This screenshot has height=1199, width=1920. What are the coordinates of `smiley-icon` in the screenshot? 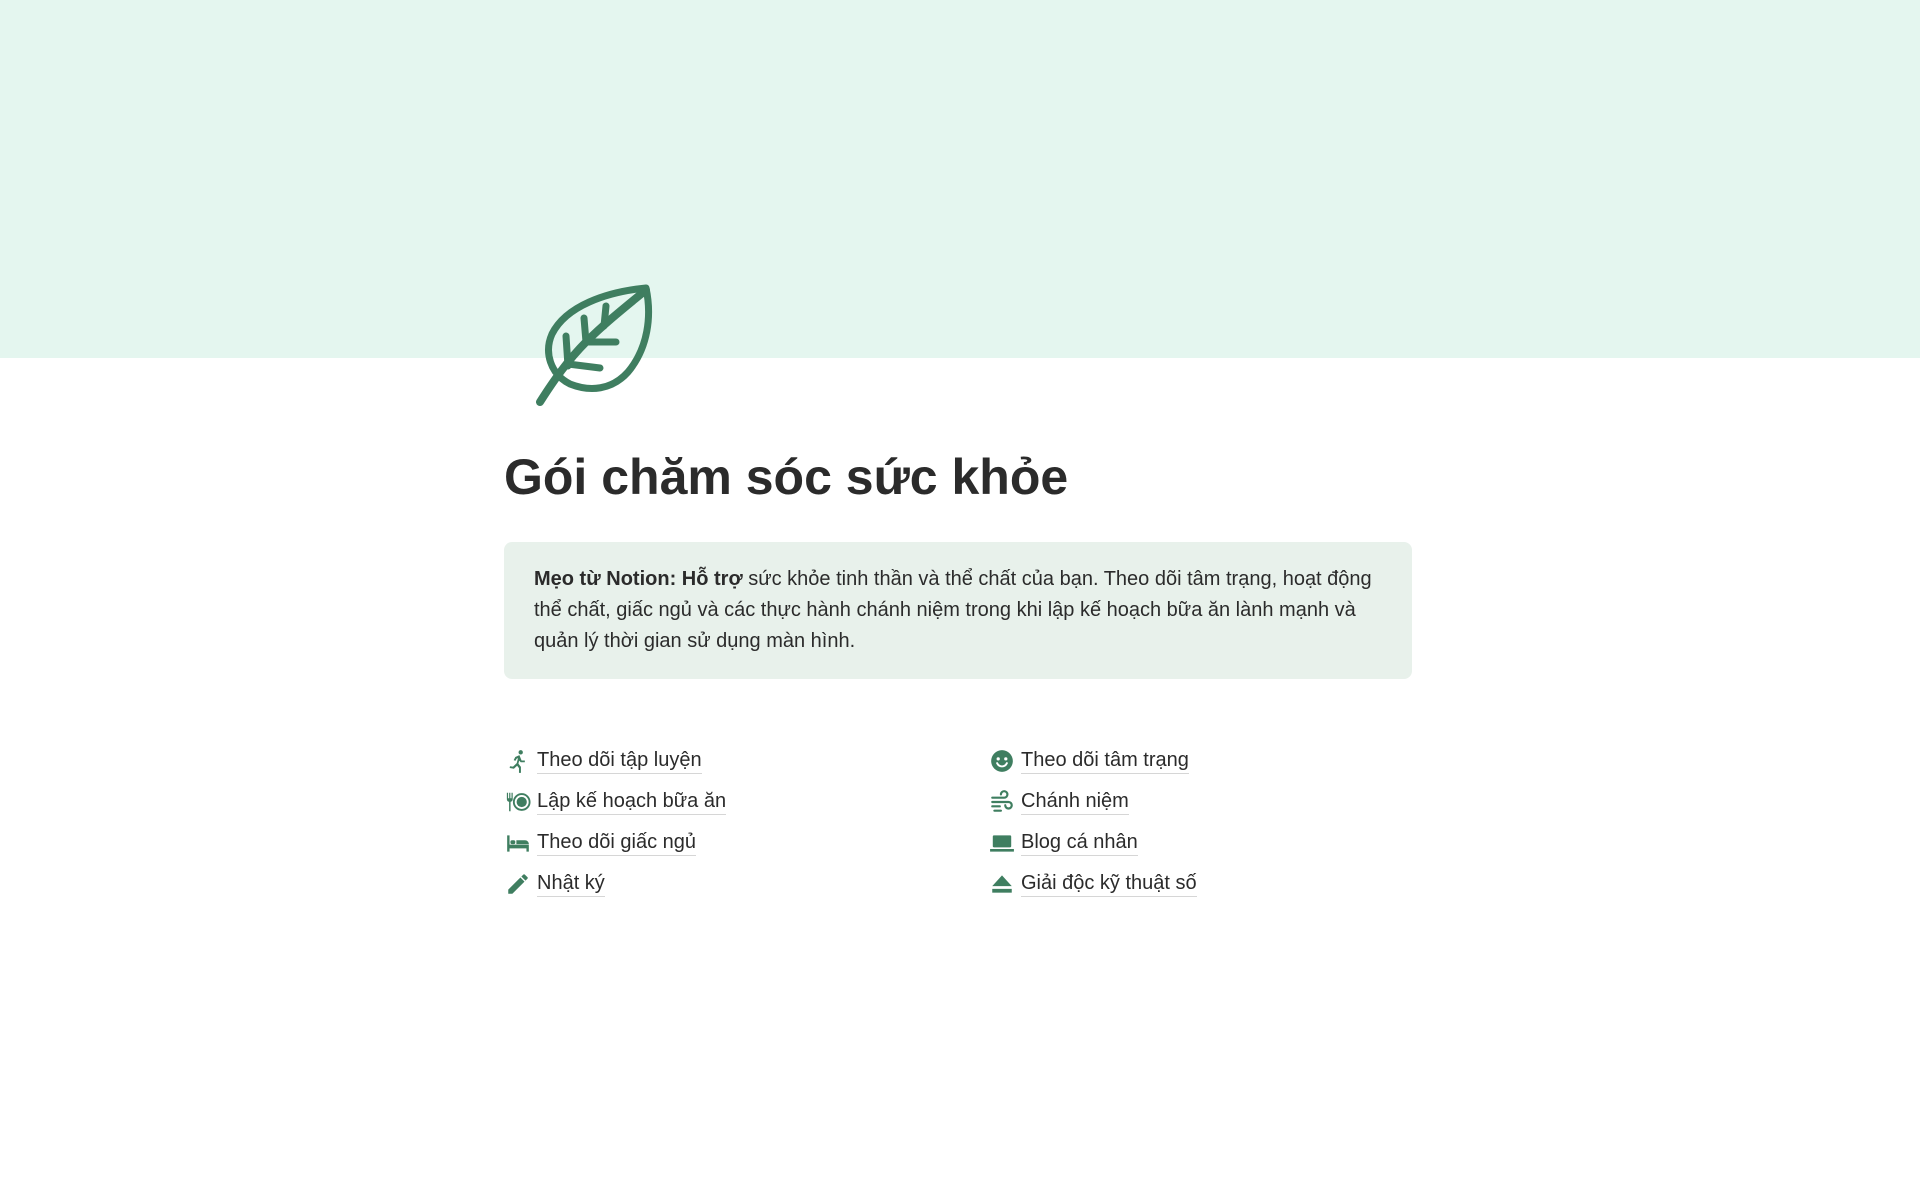 It's located at (1002, 761).